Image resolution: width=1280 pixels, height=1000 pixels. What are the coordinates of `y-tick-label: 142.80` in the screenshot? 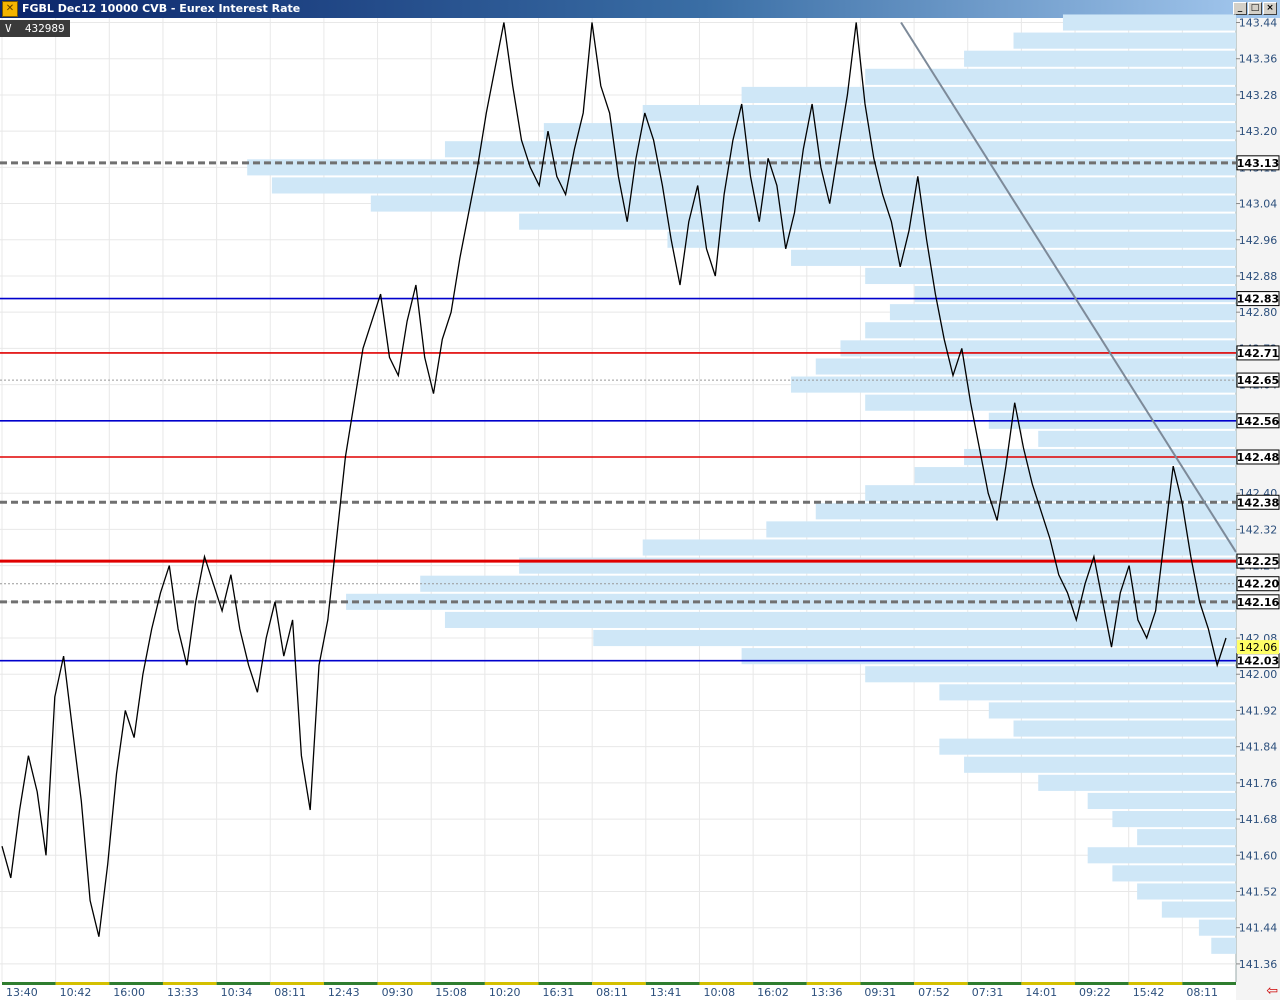 It's located at (1258, 312).